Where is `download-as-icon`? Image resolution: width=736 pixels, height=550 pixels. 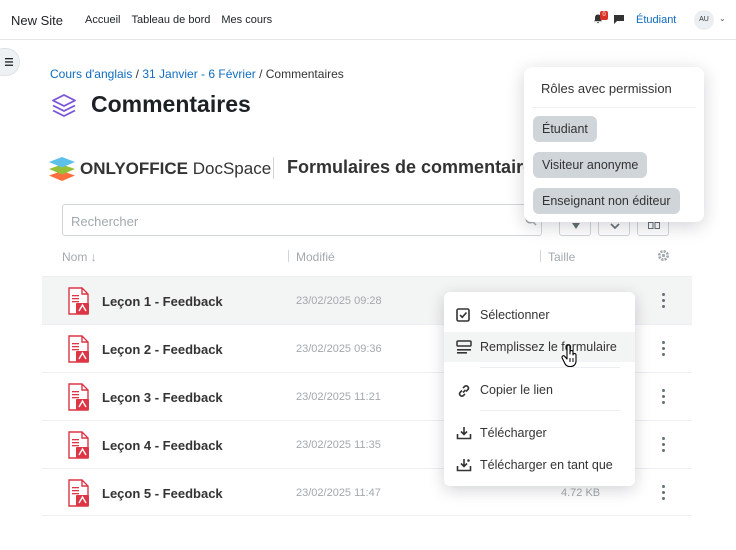
download-as-icon is located at coordinates (464, 465).